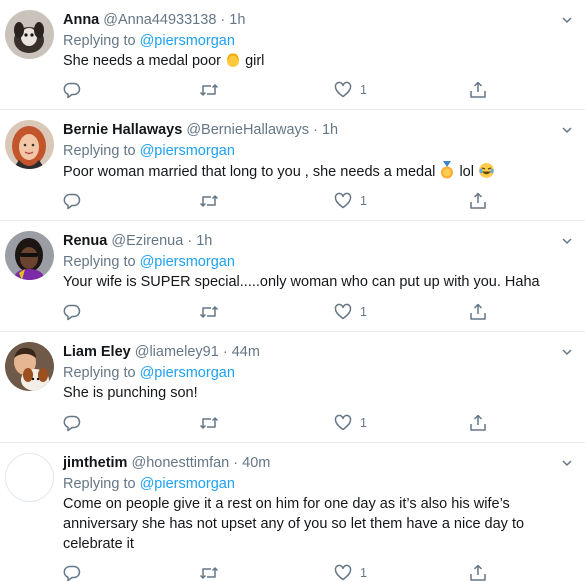 This screenshot has height=582, width=585. Describe the element at coordinates (247, 130) in the screenshot. I see `username: @BernieHallaways` at that location.